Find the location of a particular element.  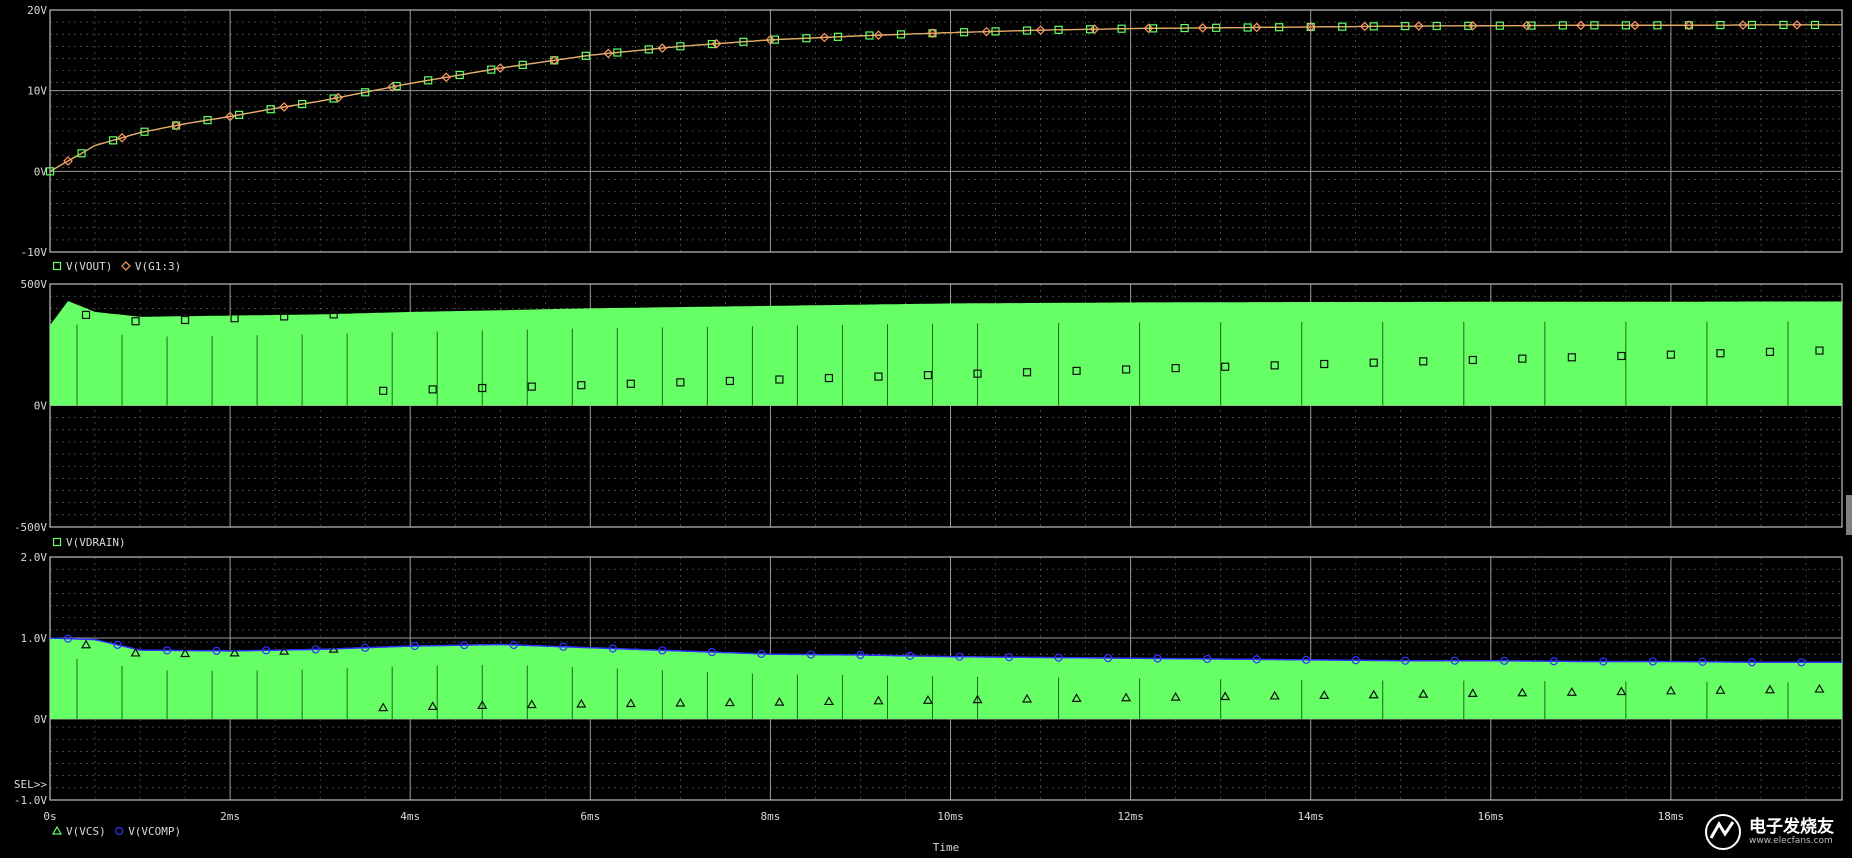

watermark-url: www.elecfans.com is located at coordinates (1791, 841).